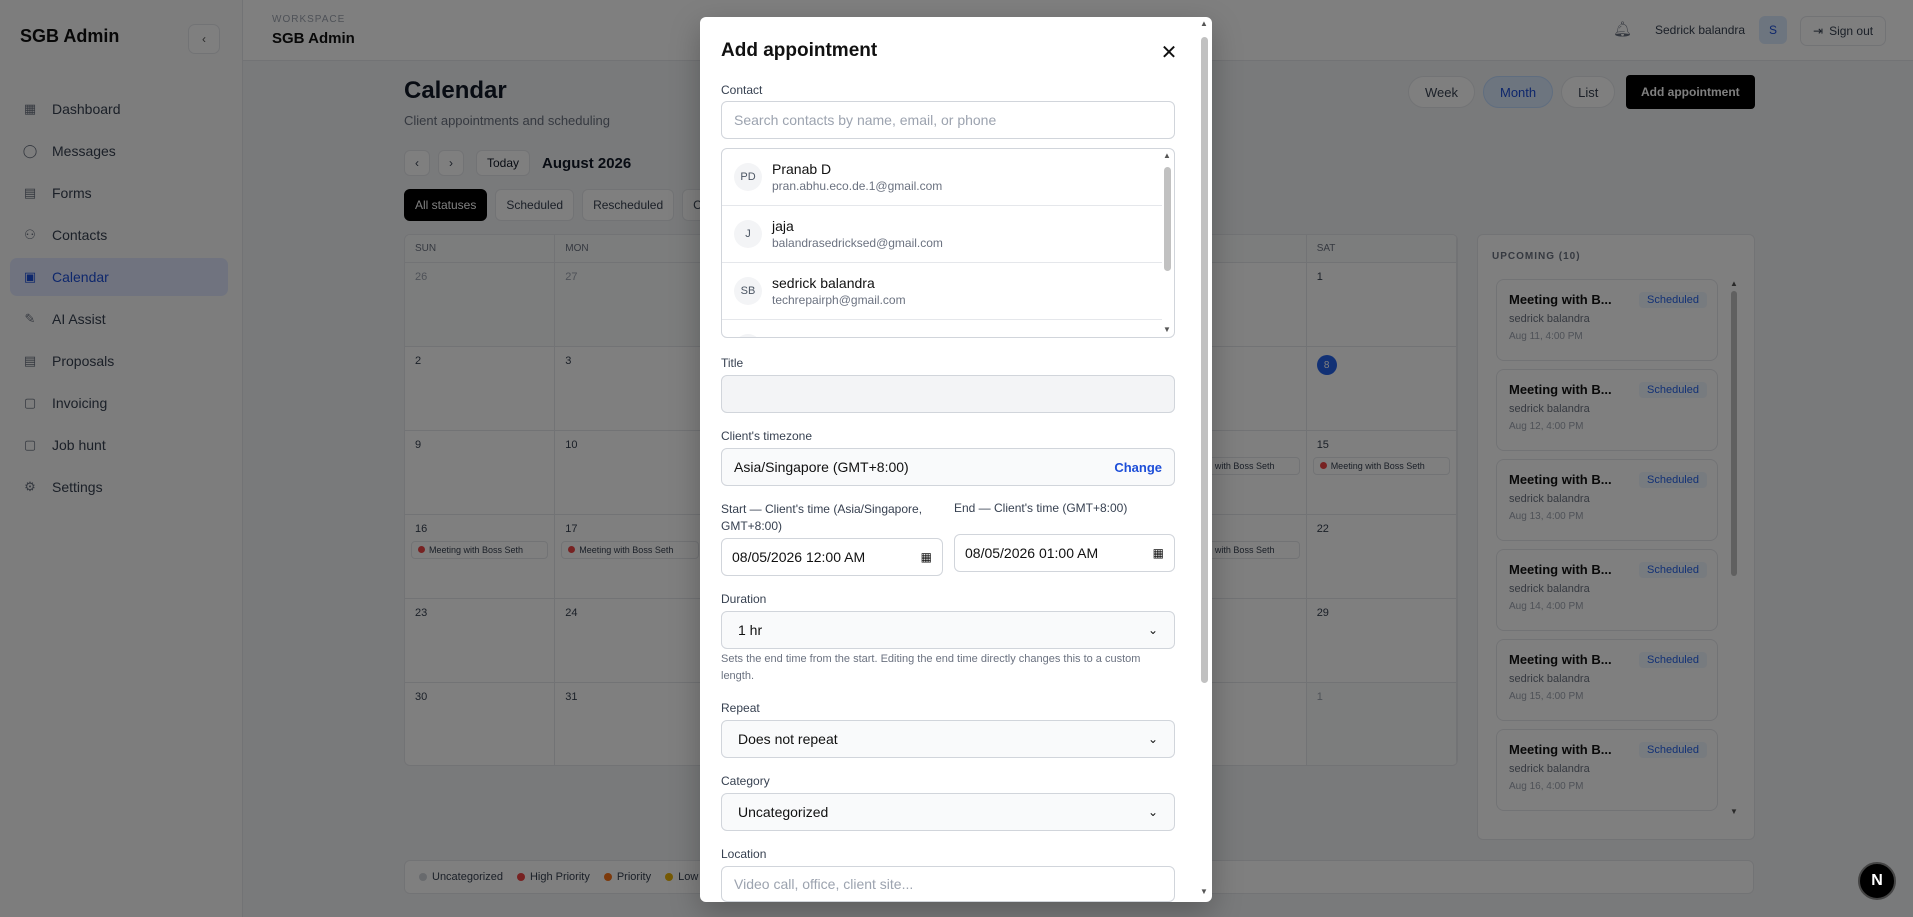 This screenshot has width=1913, height=917. Describe the element at coordinates (783, 812) in the screenshot. I see `category-value: Uncategorized` at that location.